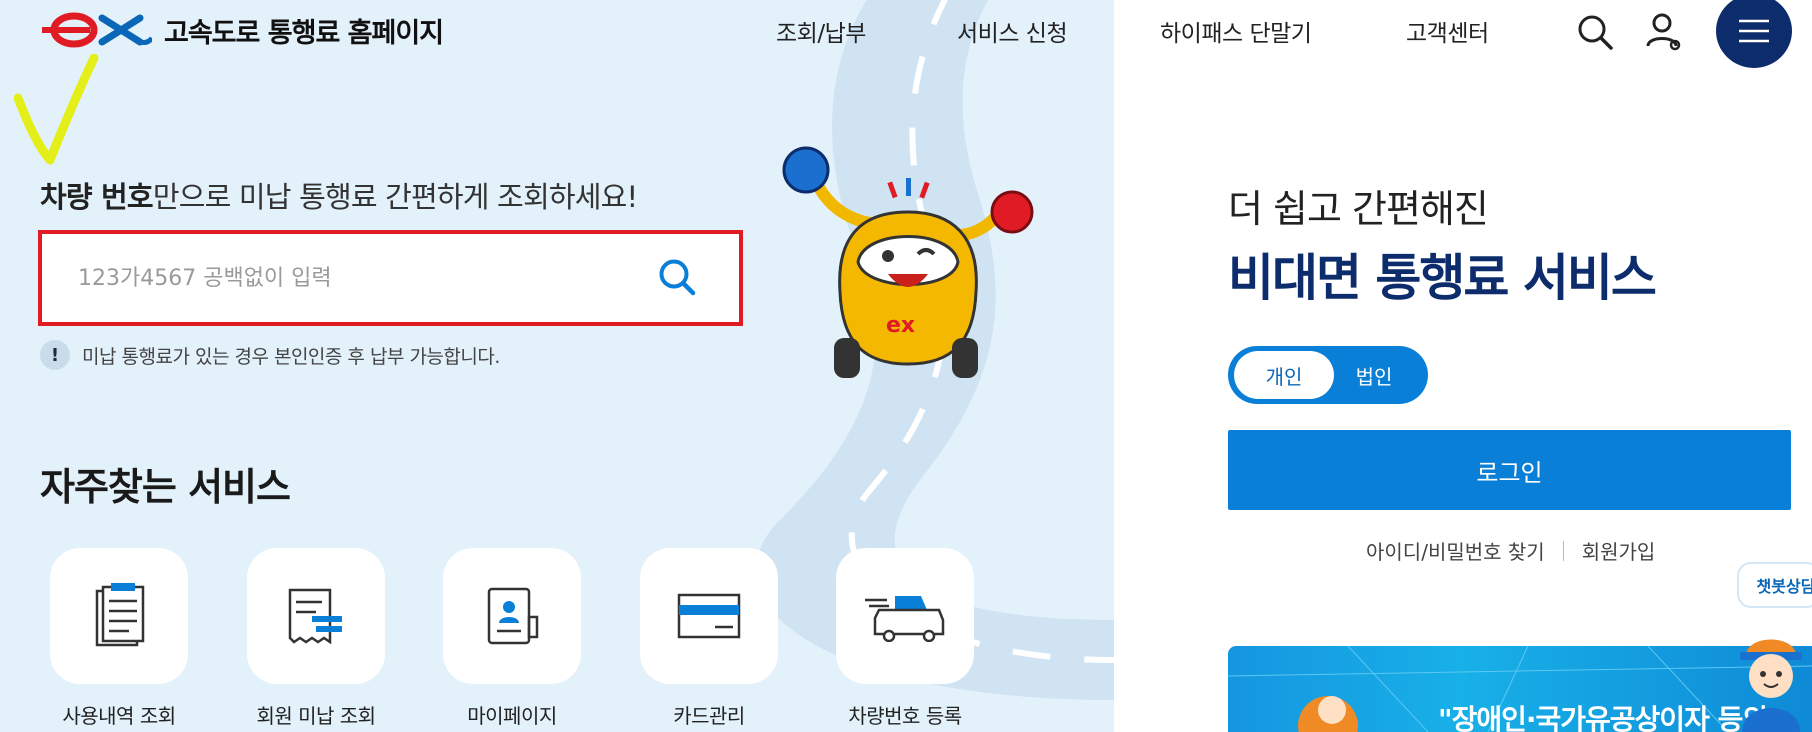  I want to click on find-id-password-link: 아이디/비밀번호 찾기, so click(1455, 550).